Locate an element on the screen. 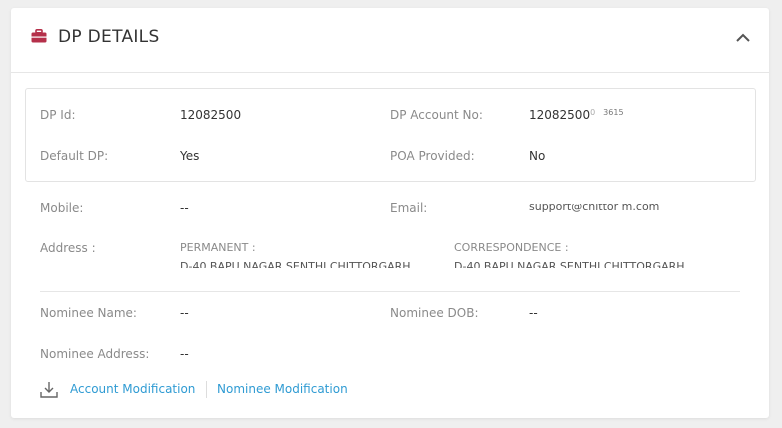 This screenshot has width=782, height=428. mobile-value: -- is located at coordinates (184, 208).